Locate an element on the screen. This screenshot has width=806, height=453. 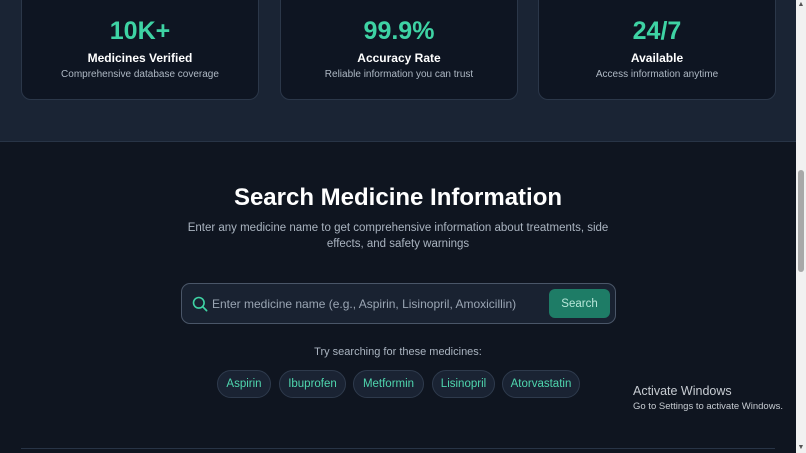
search-bar: Search is located at coordinates (398, 303).